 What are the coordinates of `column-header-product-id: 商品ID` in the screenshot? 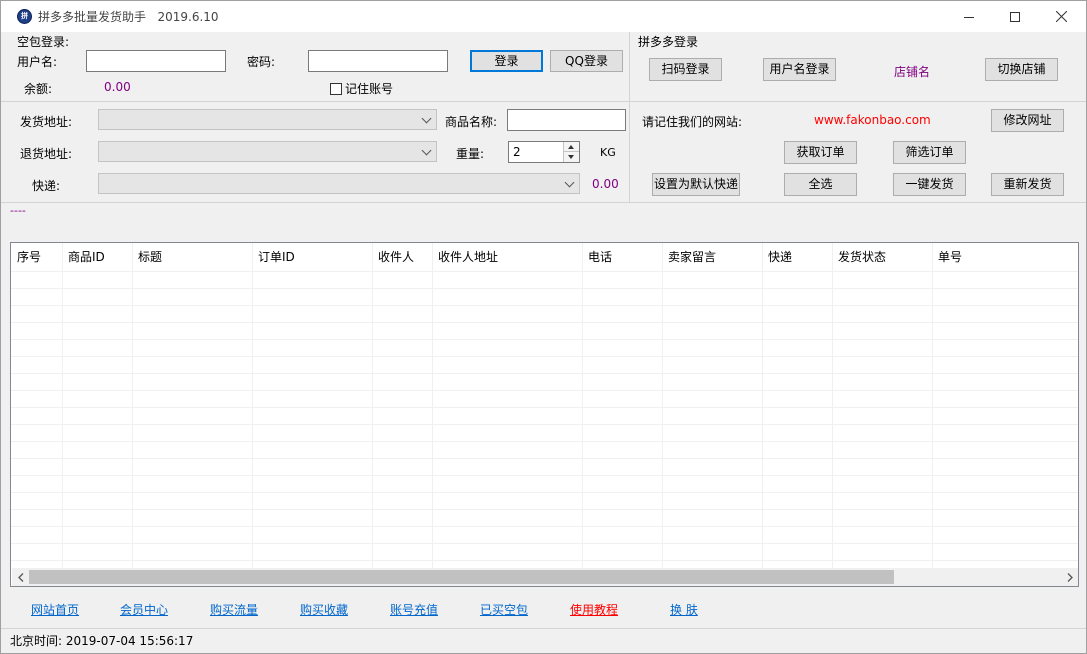 It's located at (83, 257).